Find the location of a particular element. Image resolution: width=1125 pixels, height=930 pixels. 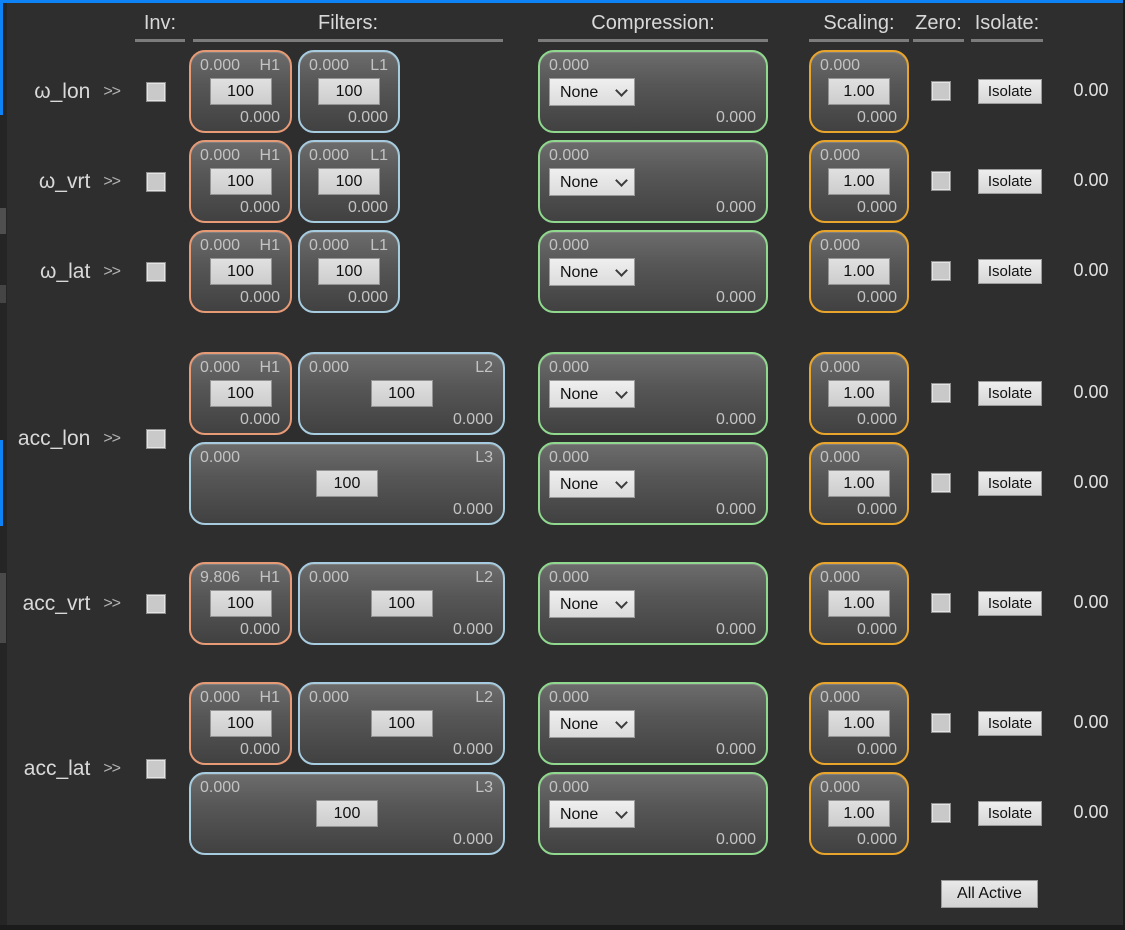

filter-box-l1: 0.000 L1 0.000 is located at coordinates (349, 181).